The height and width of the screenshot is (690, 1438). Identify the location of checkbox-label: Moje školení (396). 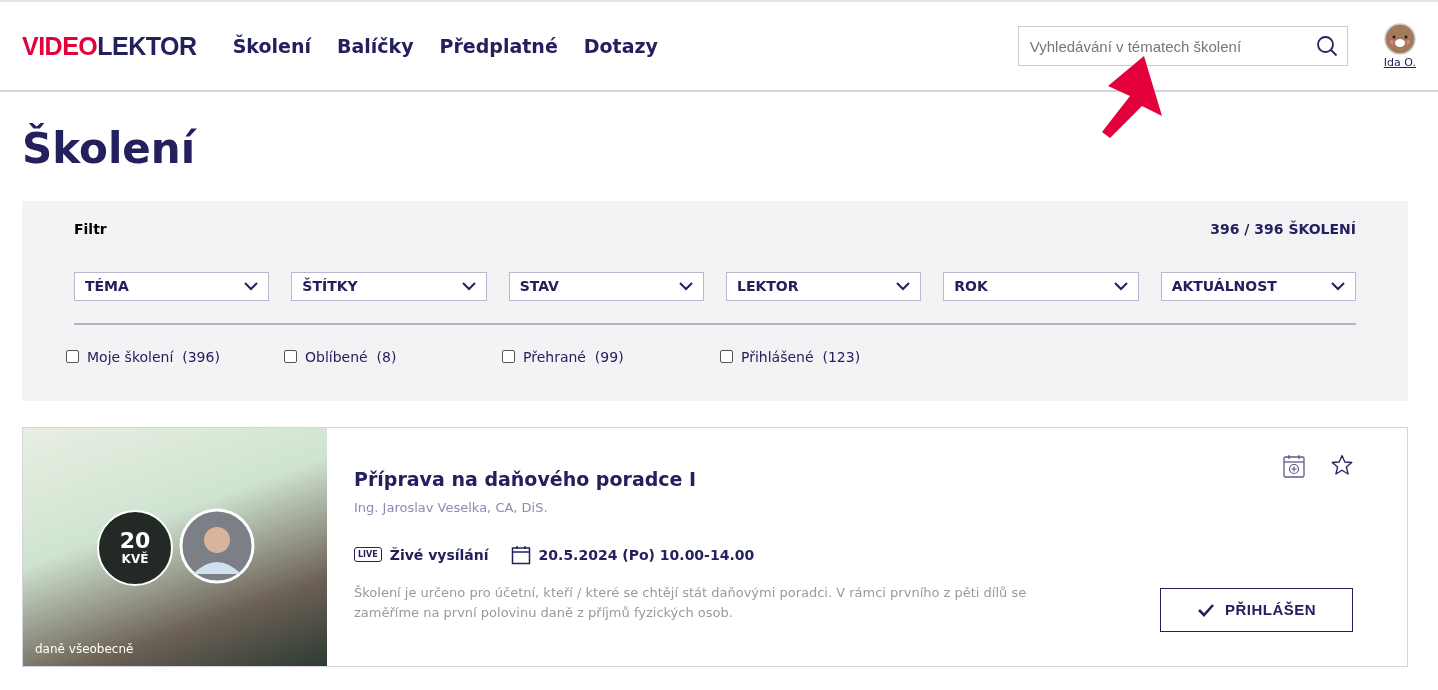
(153, 356).